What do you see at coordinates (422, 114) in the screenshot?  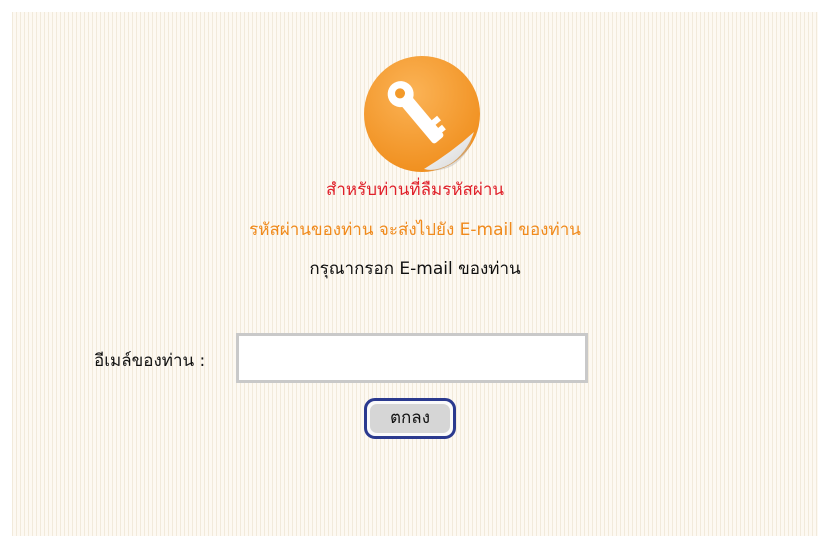 I see `key-icon` at bounding box center [422, 114].